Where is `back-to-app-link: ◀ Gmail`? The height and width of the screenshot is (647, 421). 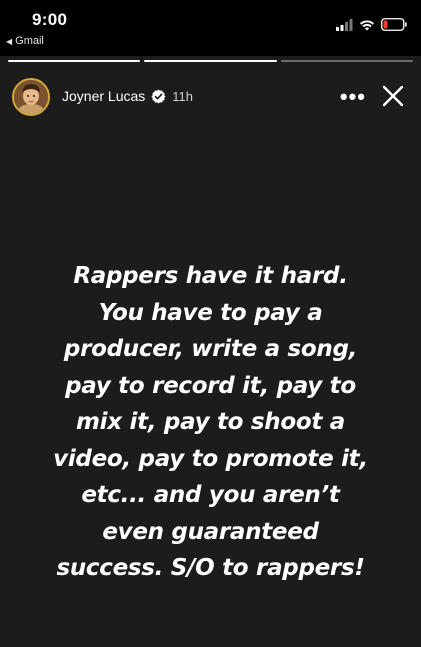 back-to-app-link: ◀ Gmail is located at coordinates (25, 41).